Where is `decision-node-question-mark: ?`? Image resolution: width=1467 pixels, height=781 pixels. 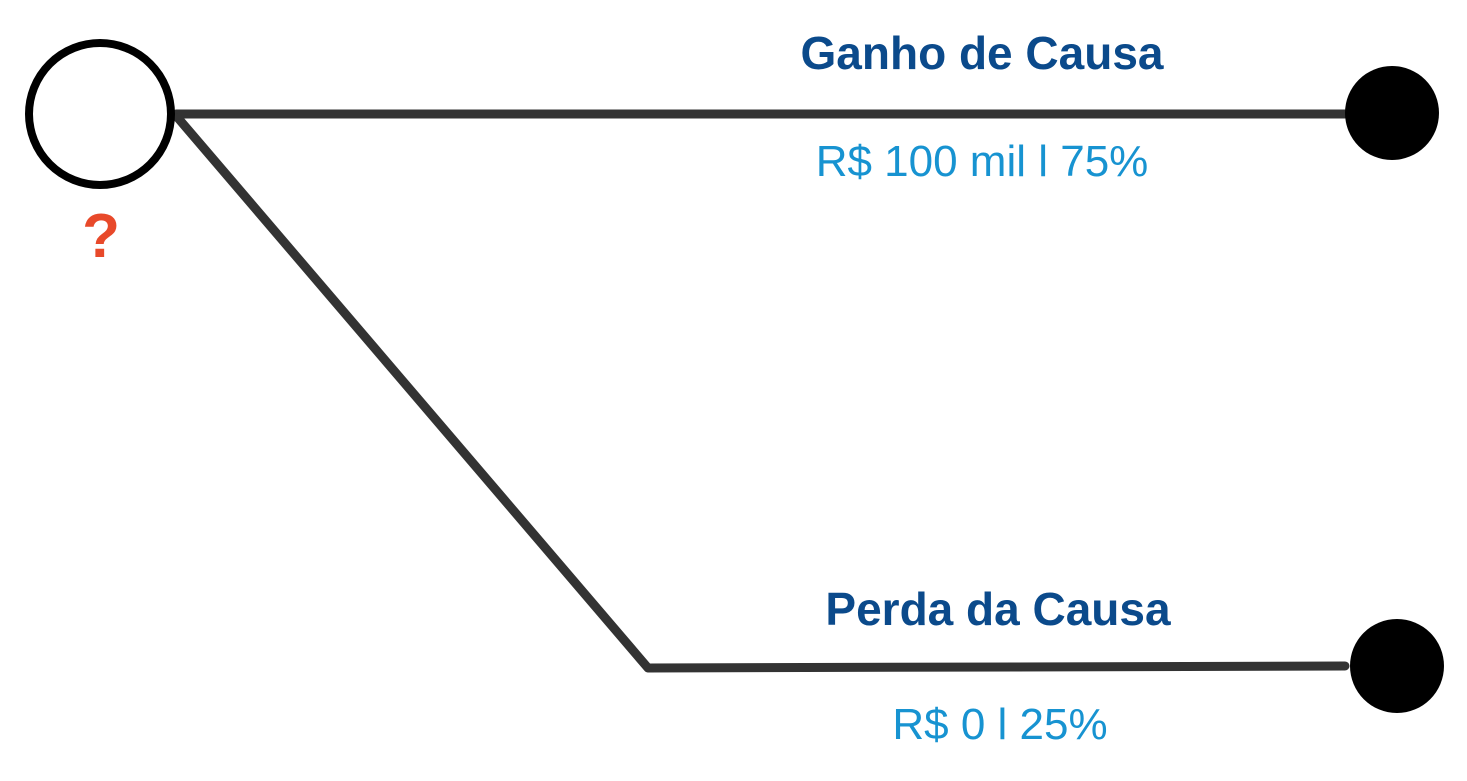
decision-node-question-mark: ? is located at coordinates (101, 236).